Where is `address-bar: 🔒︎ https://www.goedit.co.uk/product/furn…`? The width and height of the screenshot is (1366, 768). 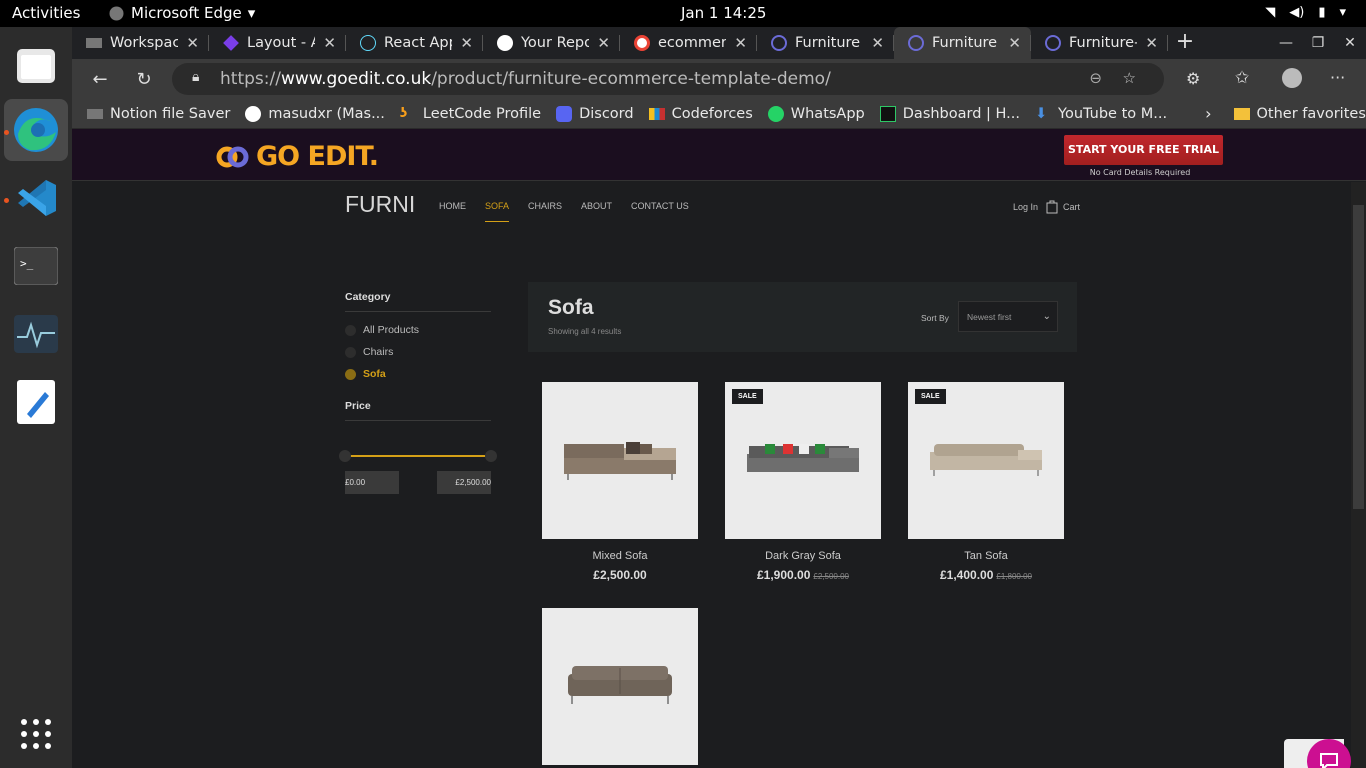 address-bar: 🔒︎ https://www.goedit.co.uk/product/furn… is located at coordinates (668, 79).